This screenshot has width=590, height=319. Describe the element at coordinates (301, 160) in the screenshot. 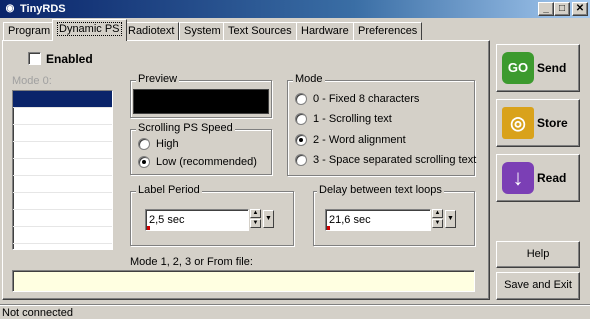

I see `mode-3-radio` at that location.